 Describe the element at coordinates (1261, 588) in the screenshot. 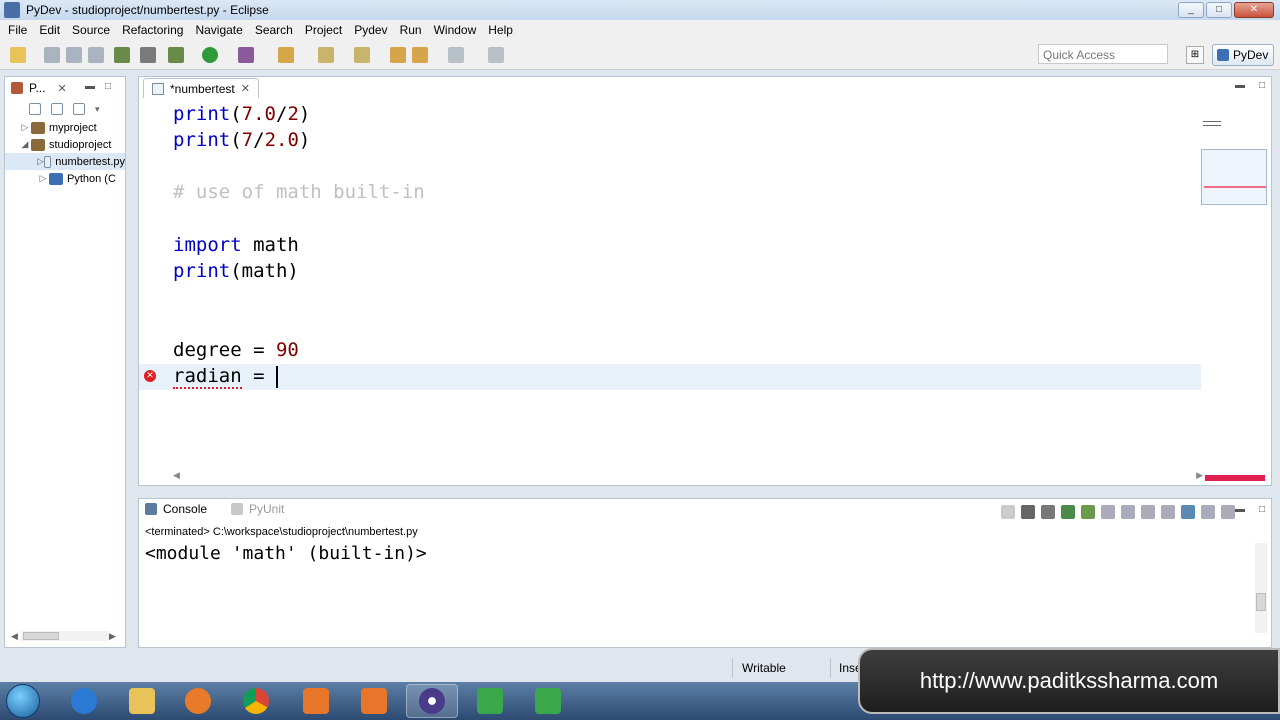

I see `console-vertical-scrollbar` at that location.